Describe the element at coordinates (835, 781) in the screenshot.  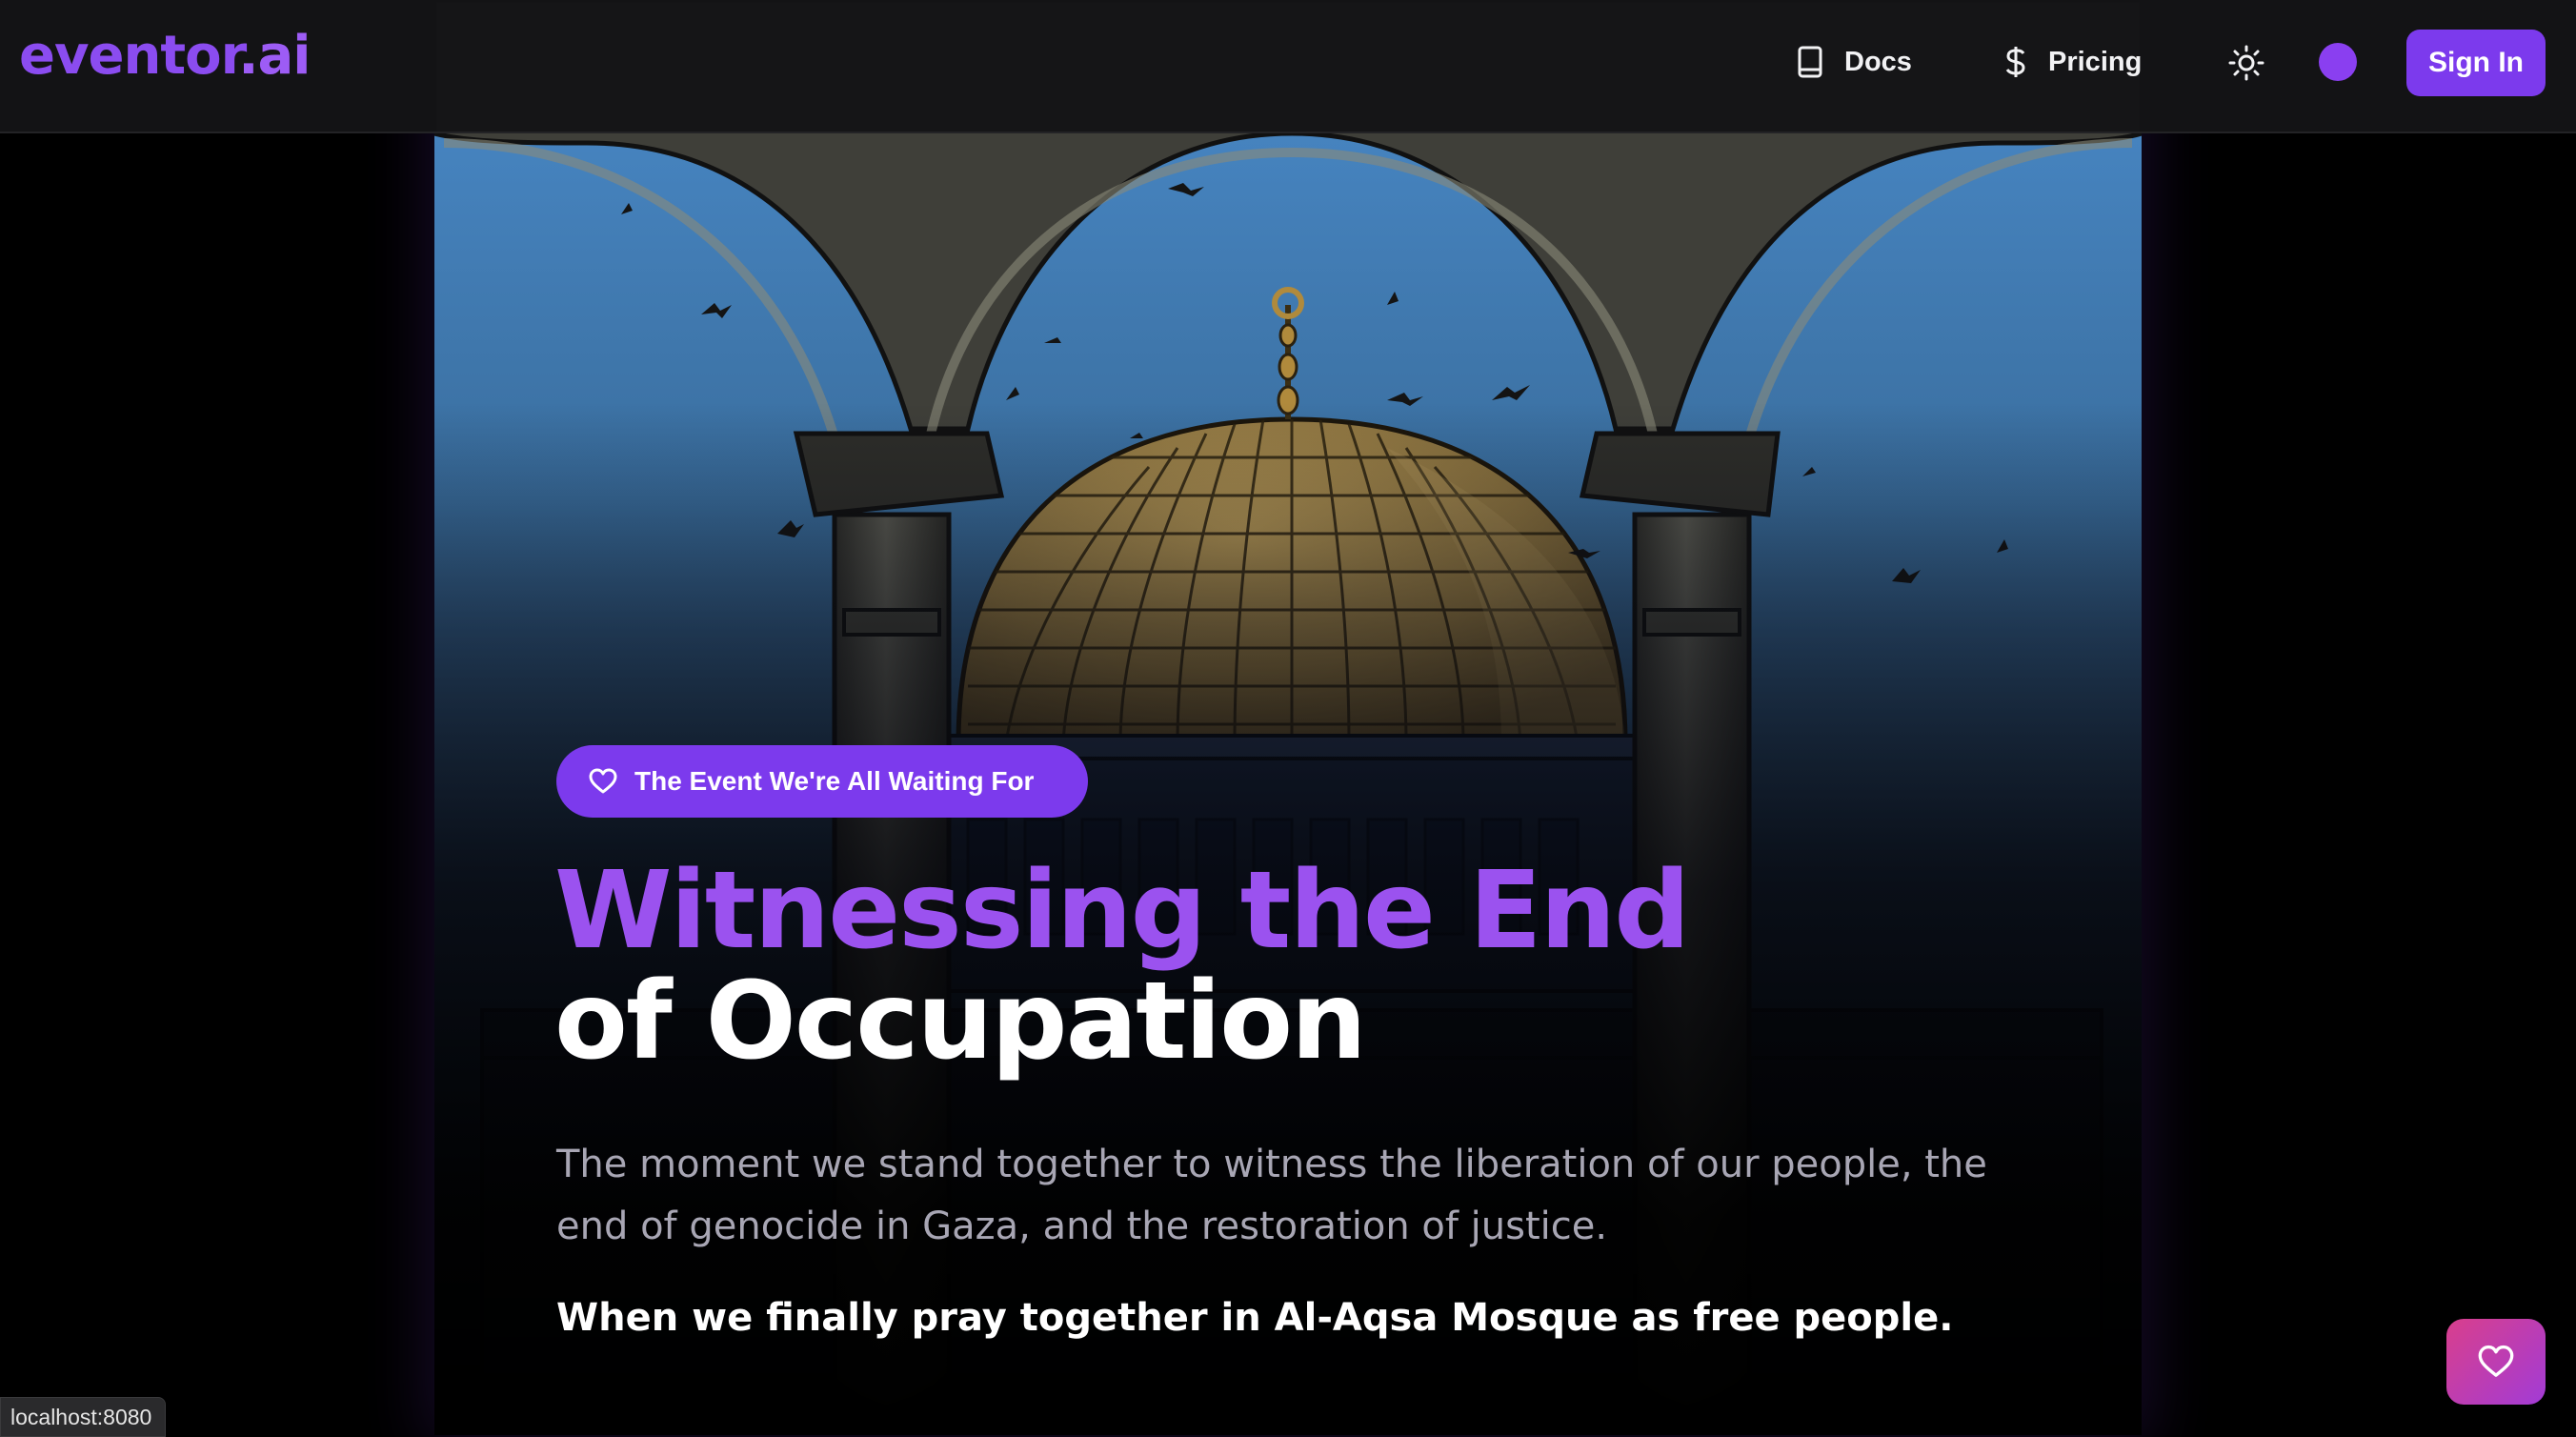
I see `event-badge-label: The Event We're All Waiting For` at that location.